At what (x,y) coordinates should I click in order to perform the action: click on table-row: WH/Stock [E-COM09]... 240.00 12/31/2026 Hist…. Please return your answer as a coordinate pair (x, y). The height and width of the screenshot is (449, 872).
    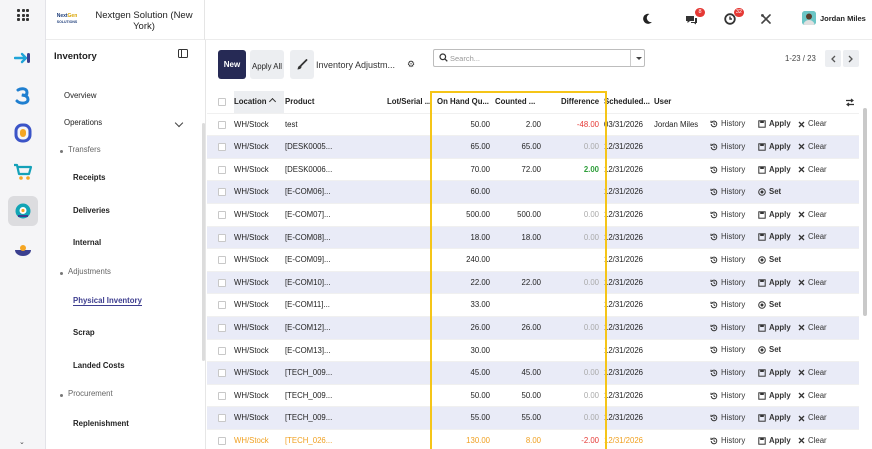
    Looking at the image, I should click on (533, 260).